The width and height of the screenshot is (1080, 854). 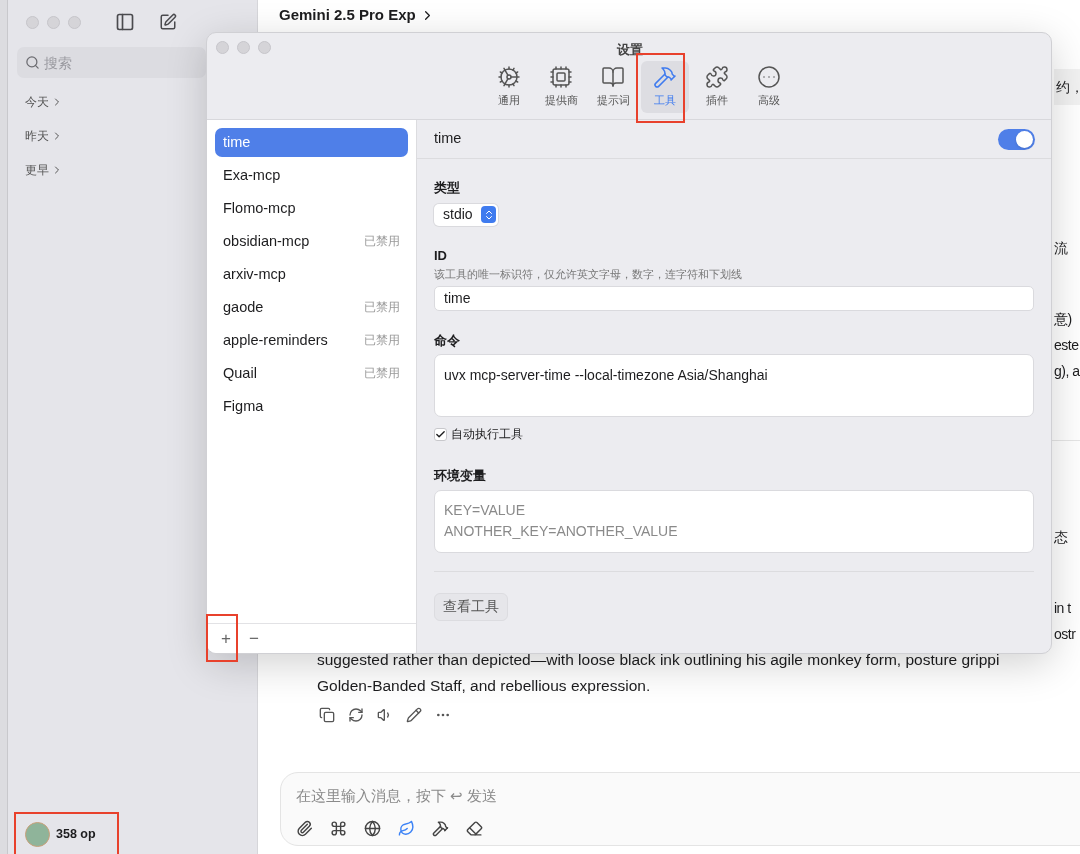 I want to click on field-label: 命令, so click(x=447, y=340).